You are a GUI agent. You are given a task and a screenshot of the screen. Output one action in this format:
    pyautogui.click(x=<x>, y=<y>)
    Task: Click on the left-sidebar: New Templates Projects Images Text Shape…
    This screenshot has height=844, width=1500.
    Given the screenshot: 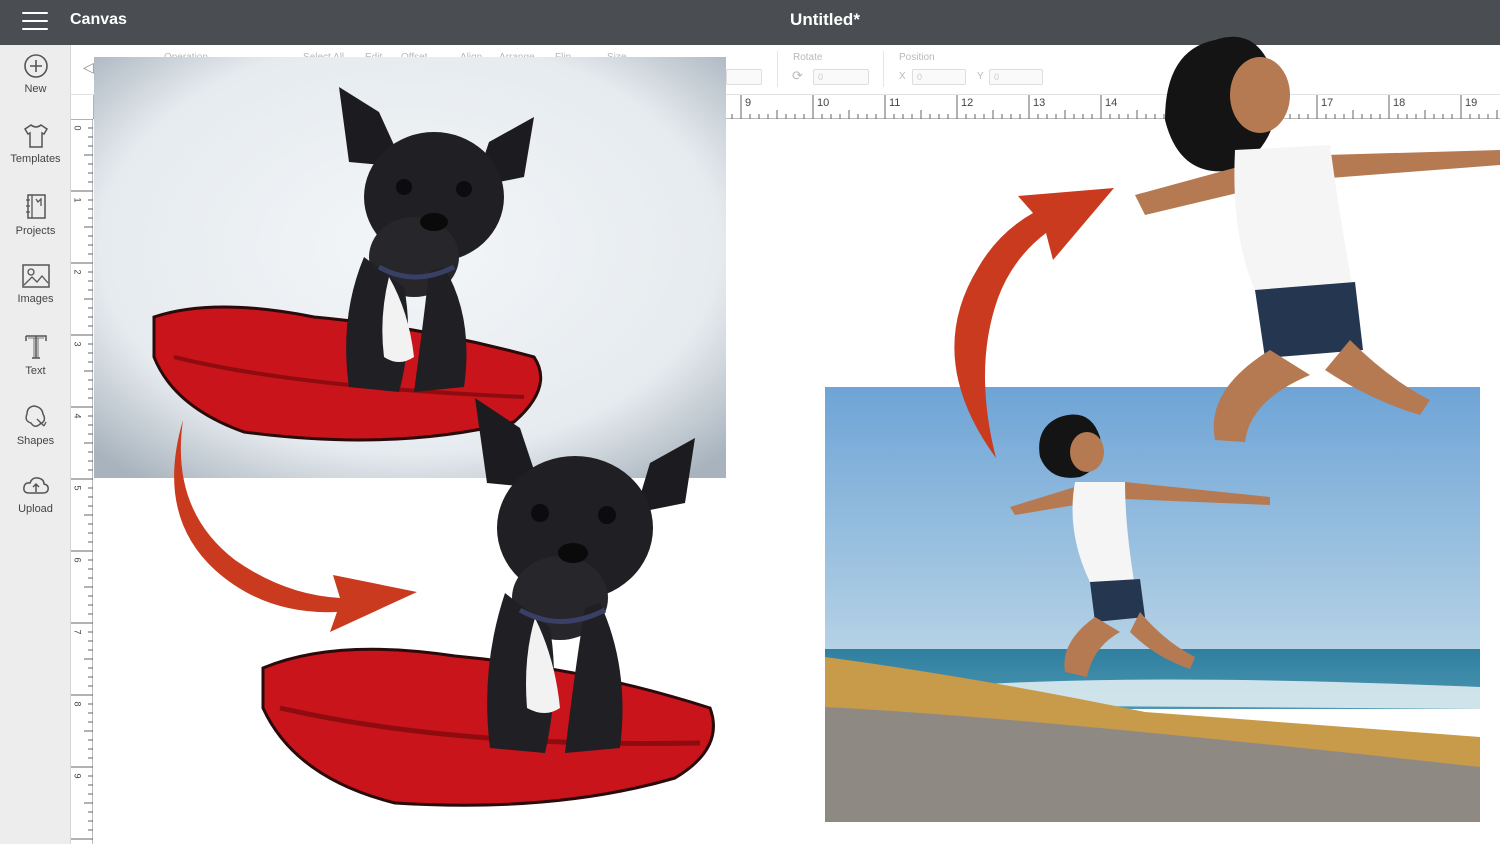 What is the action you would take?
    pyautogui.click(x=35, y=444)
    